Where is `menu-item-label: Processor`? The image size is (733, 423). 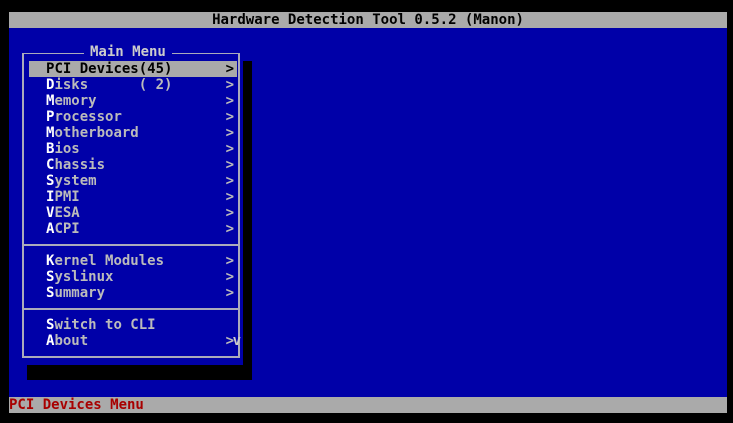
menu-item-label: Processor is located at coordinates (84, 117).